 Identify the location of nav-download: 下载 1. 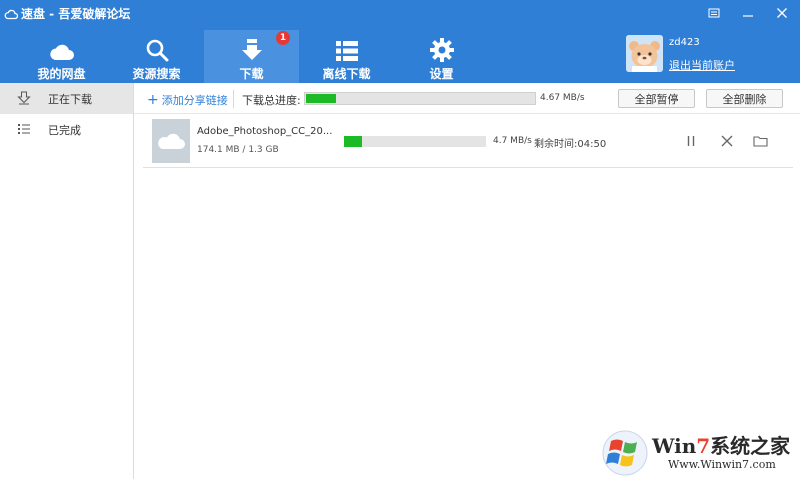
(251, 56).